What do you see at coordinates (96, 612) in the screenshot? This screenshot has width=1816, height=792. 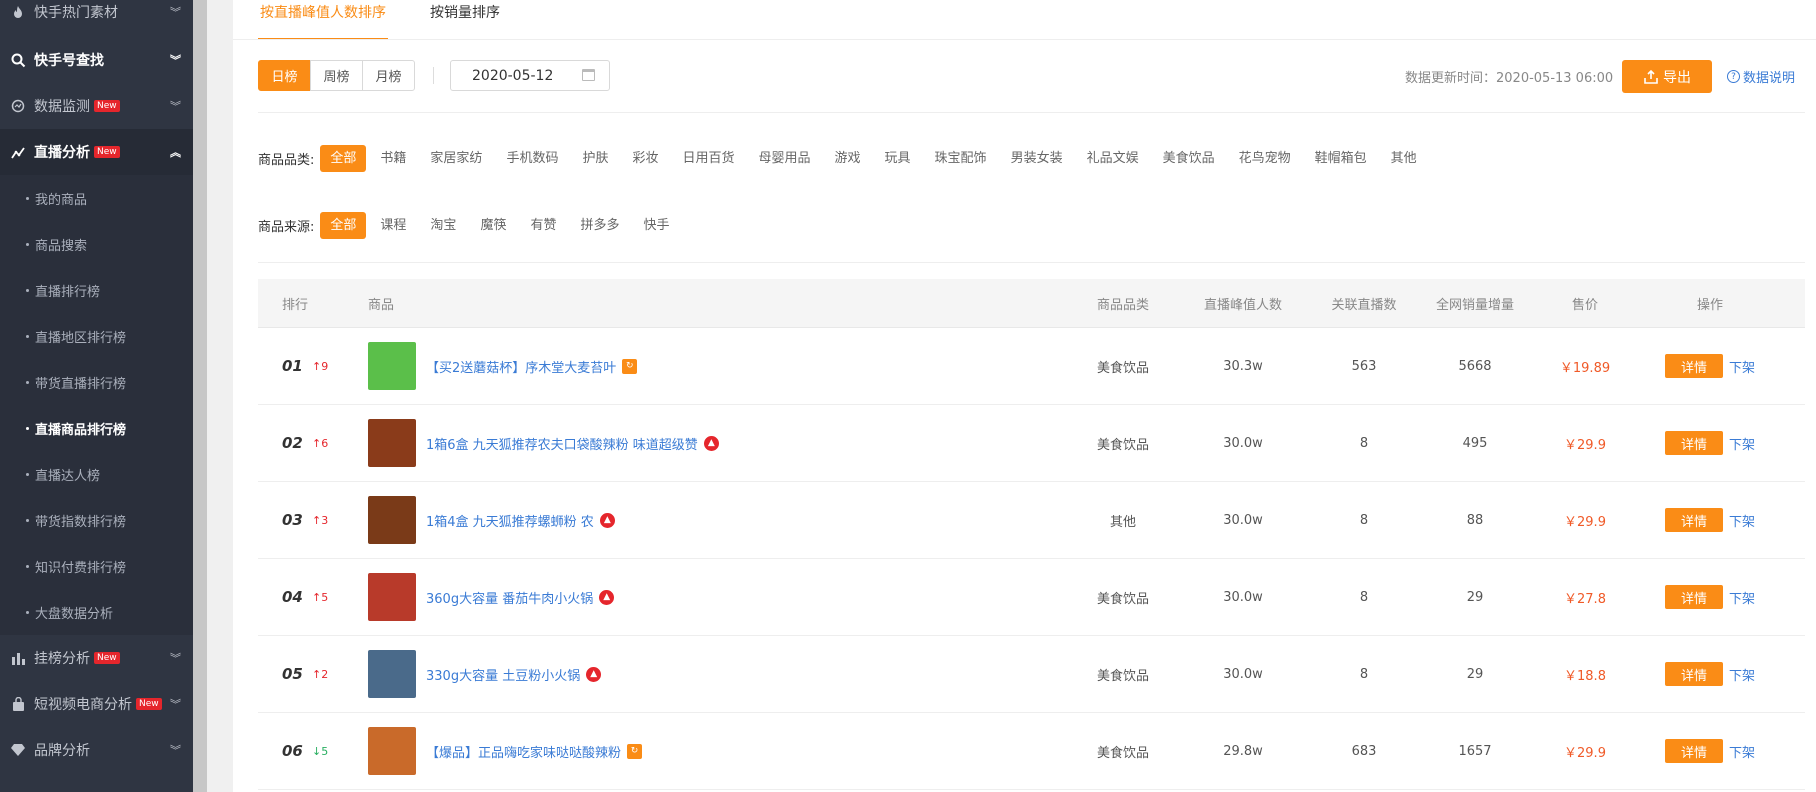 I see `sidebar-subitem-market-analysis: 大盘数据分析` at bounding box center [96, 612].